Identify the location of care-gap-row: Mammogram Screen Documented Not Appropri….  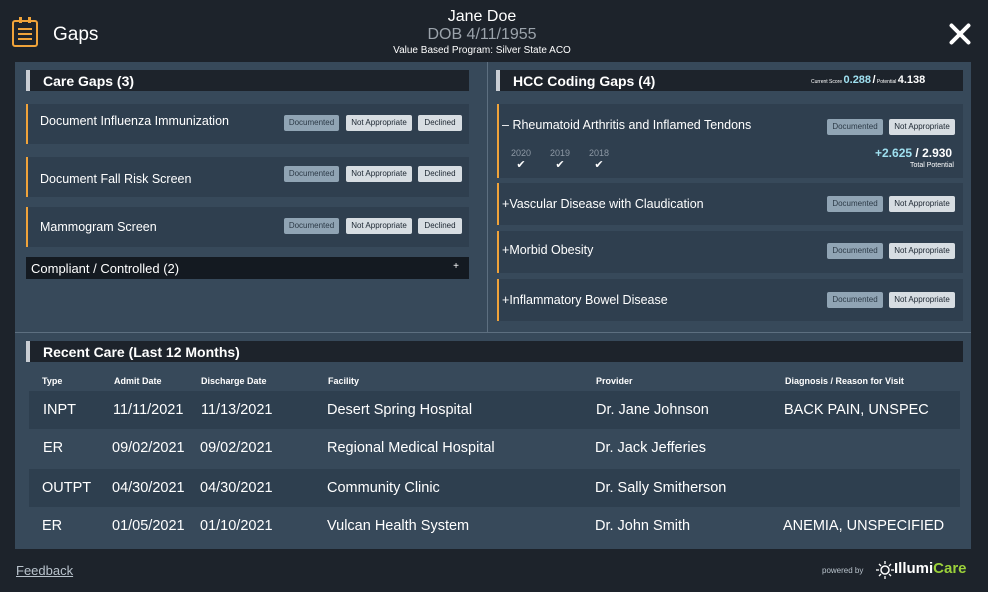
(247, 227).